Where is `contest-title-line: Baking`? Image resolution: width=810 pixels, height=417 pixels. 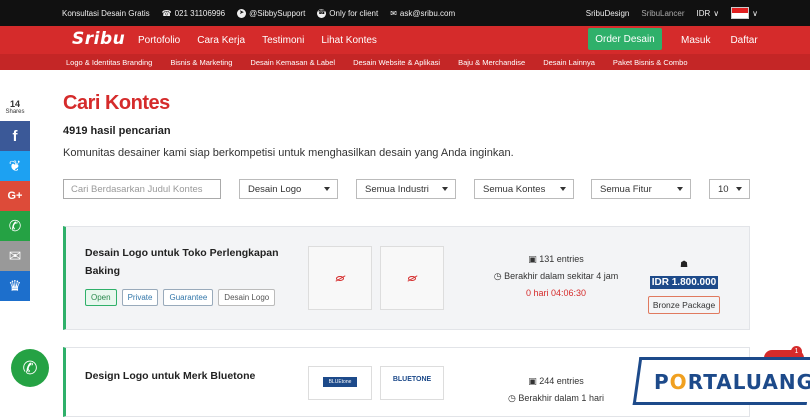
contest-title-line: Baking is located at coordinates (103, 271).